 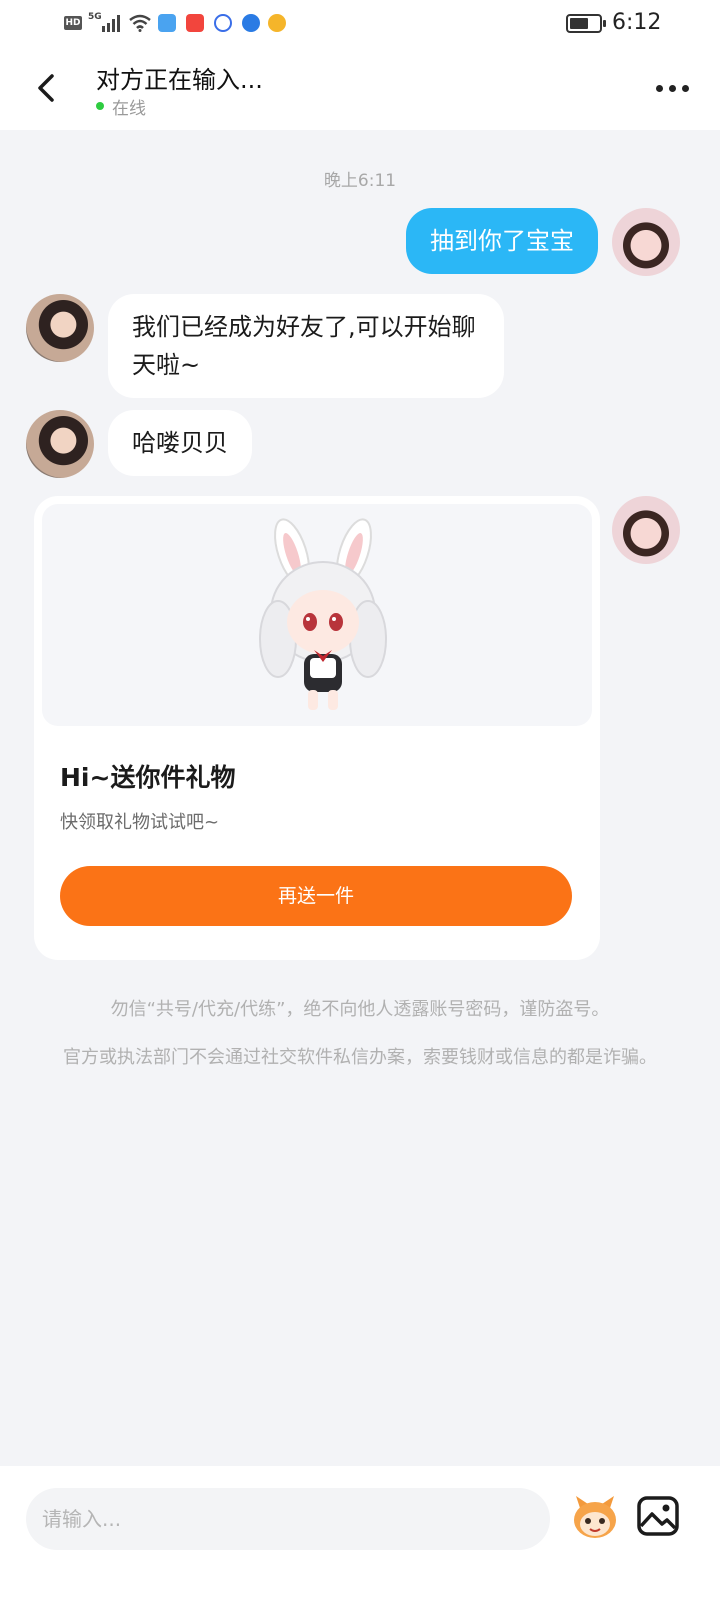 I want to click on wifi-icon, so click(x=140, y=23).